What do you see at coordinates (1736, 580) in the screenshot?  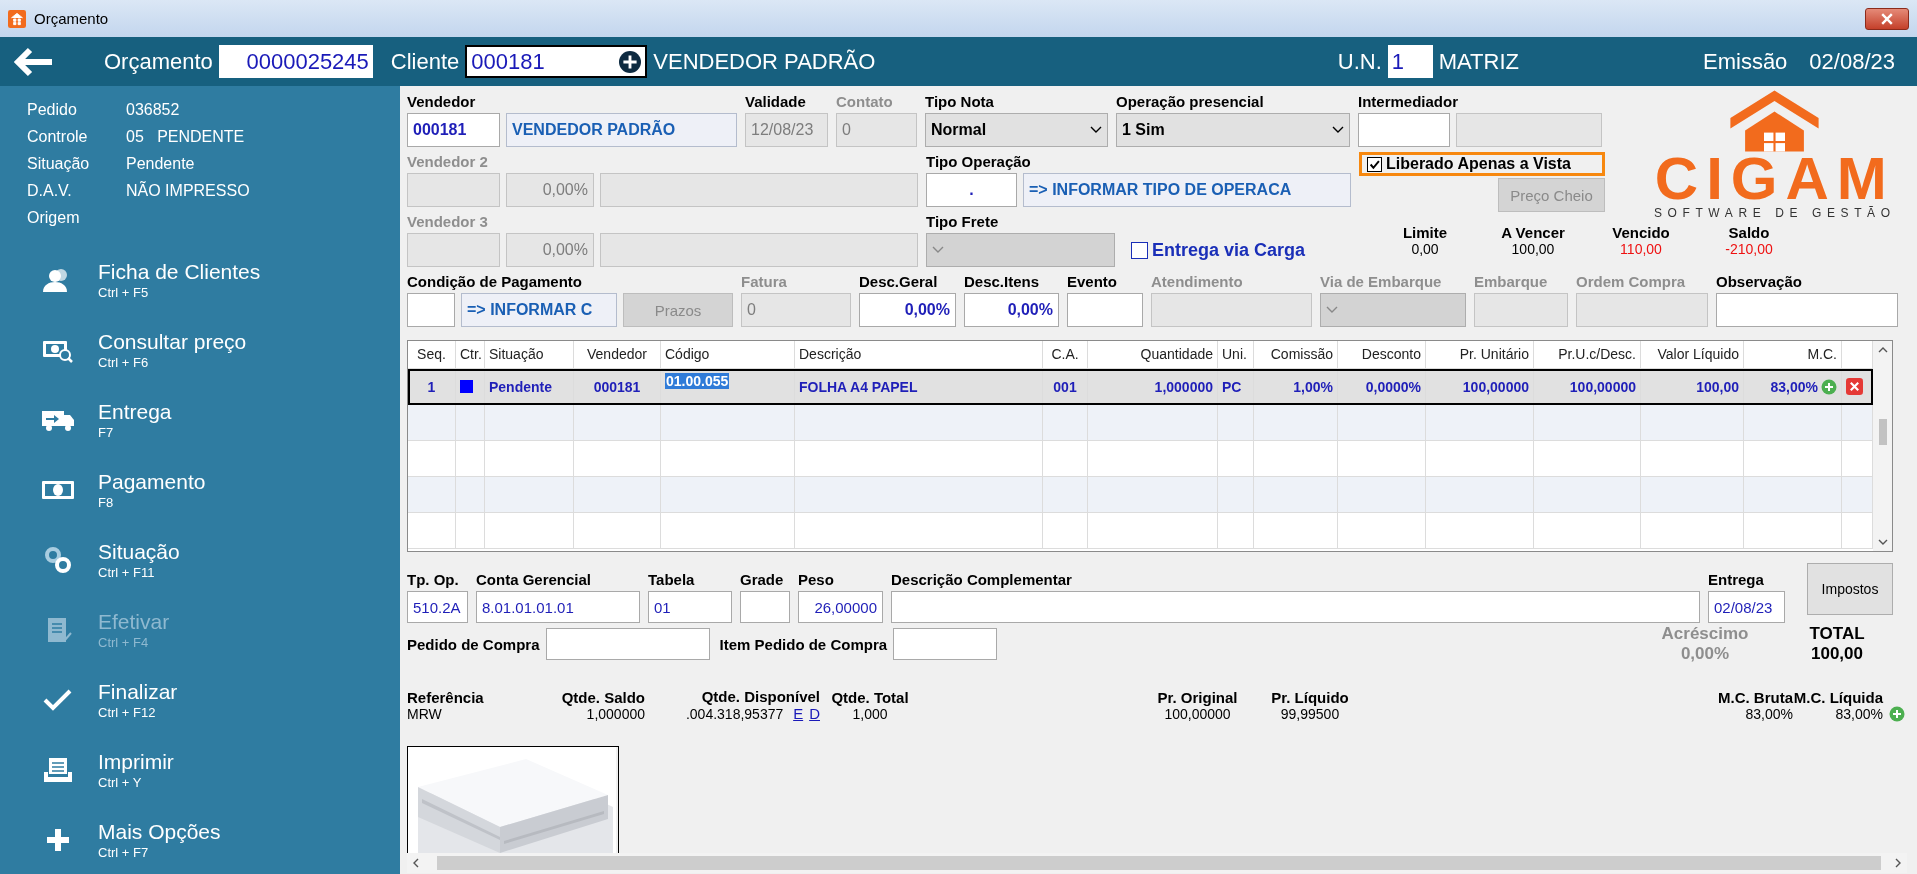 I see `field-label: Entrega` at bounding box center [1736, 580].